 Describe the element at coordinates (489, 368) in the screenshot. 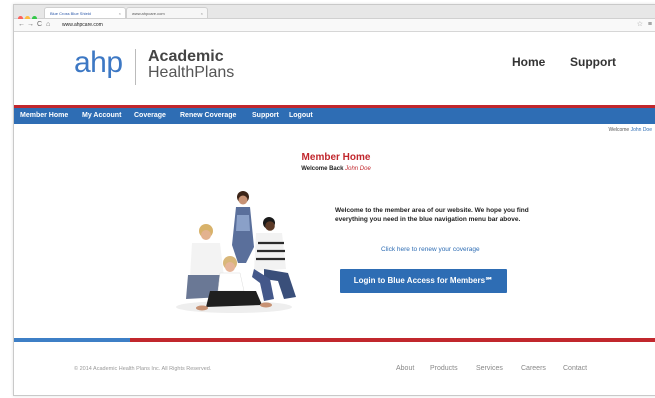

I see `footer-link-services: Services` at that location.